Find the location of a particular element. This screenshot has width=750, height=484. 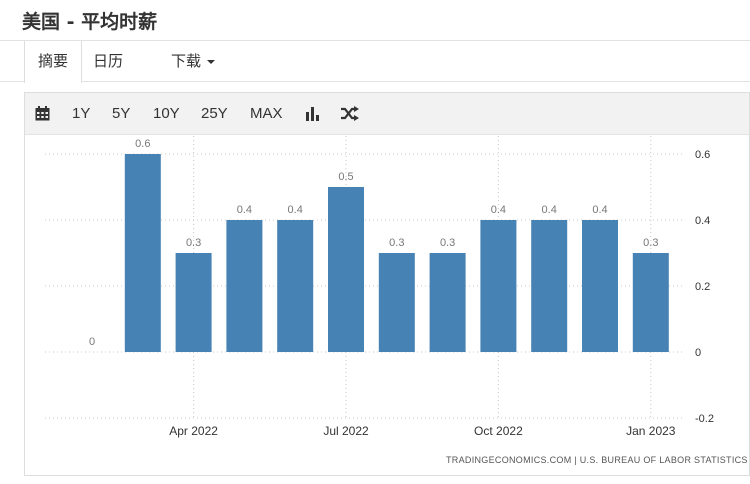

data-label: 0.5 is located at coordinates (345, 177).